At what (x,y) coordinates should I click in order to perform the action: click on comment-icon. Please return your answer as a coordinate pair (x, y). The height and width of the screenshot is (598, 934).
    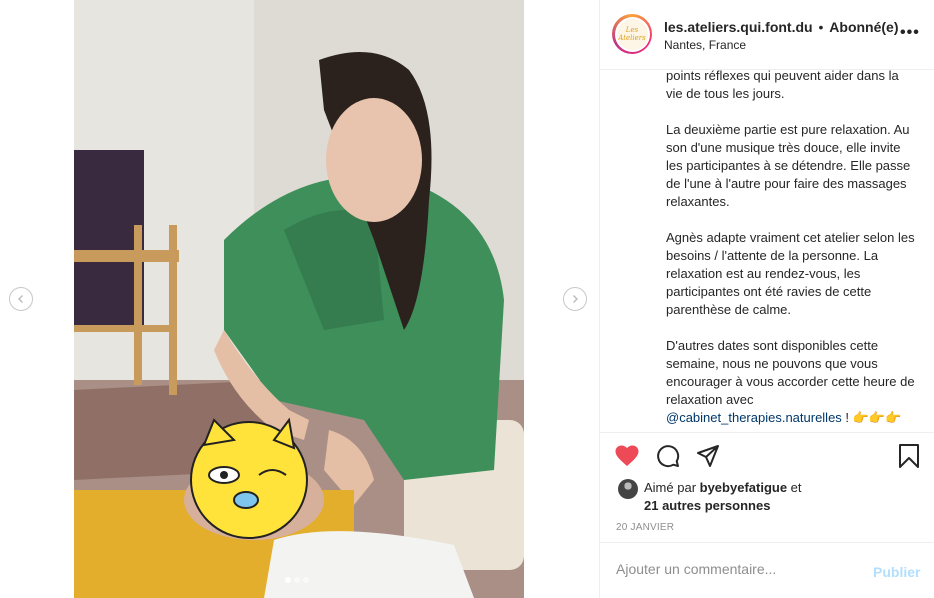
    Looking at the image, I should click on (668, 456).